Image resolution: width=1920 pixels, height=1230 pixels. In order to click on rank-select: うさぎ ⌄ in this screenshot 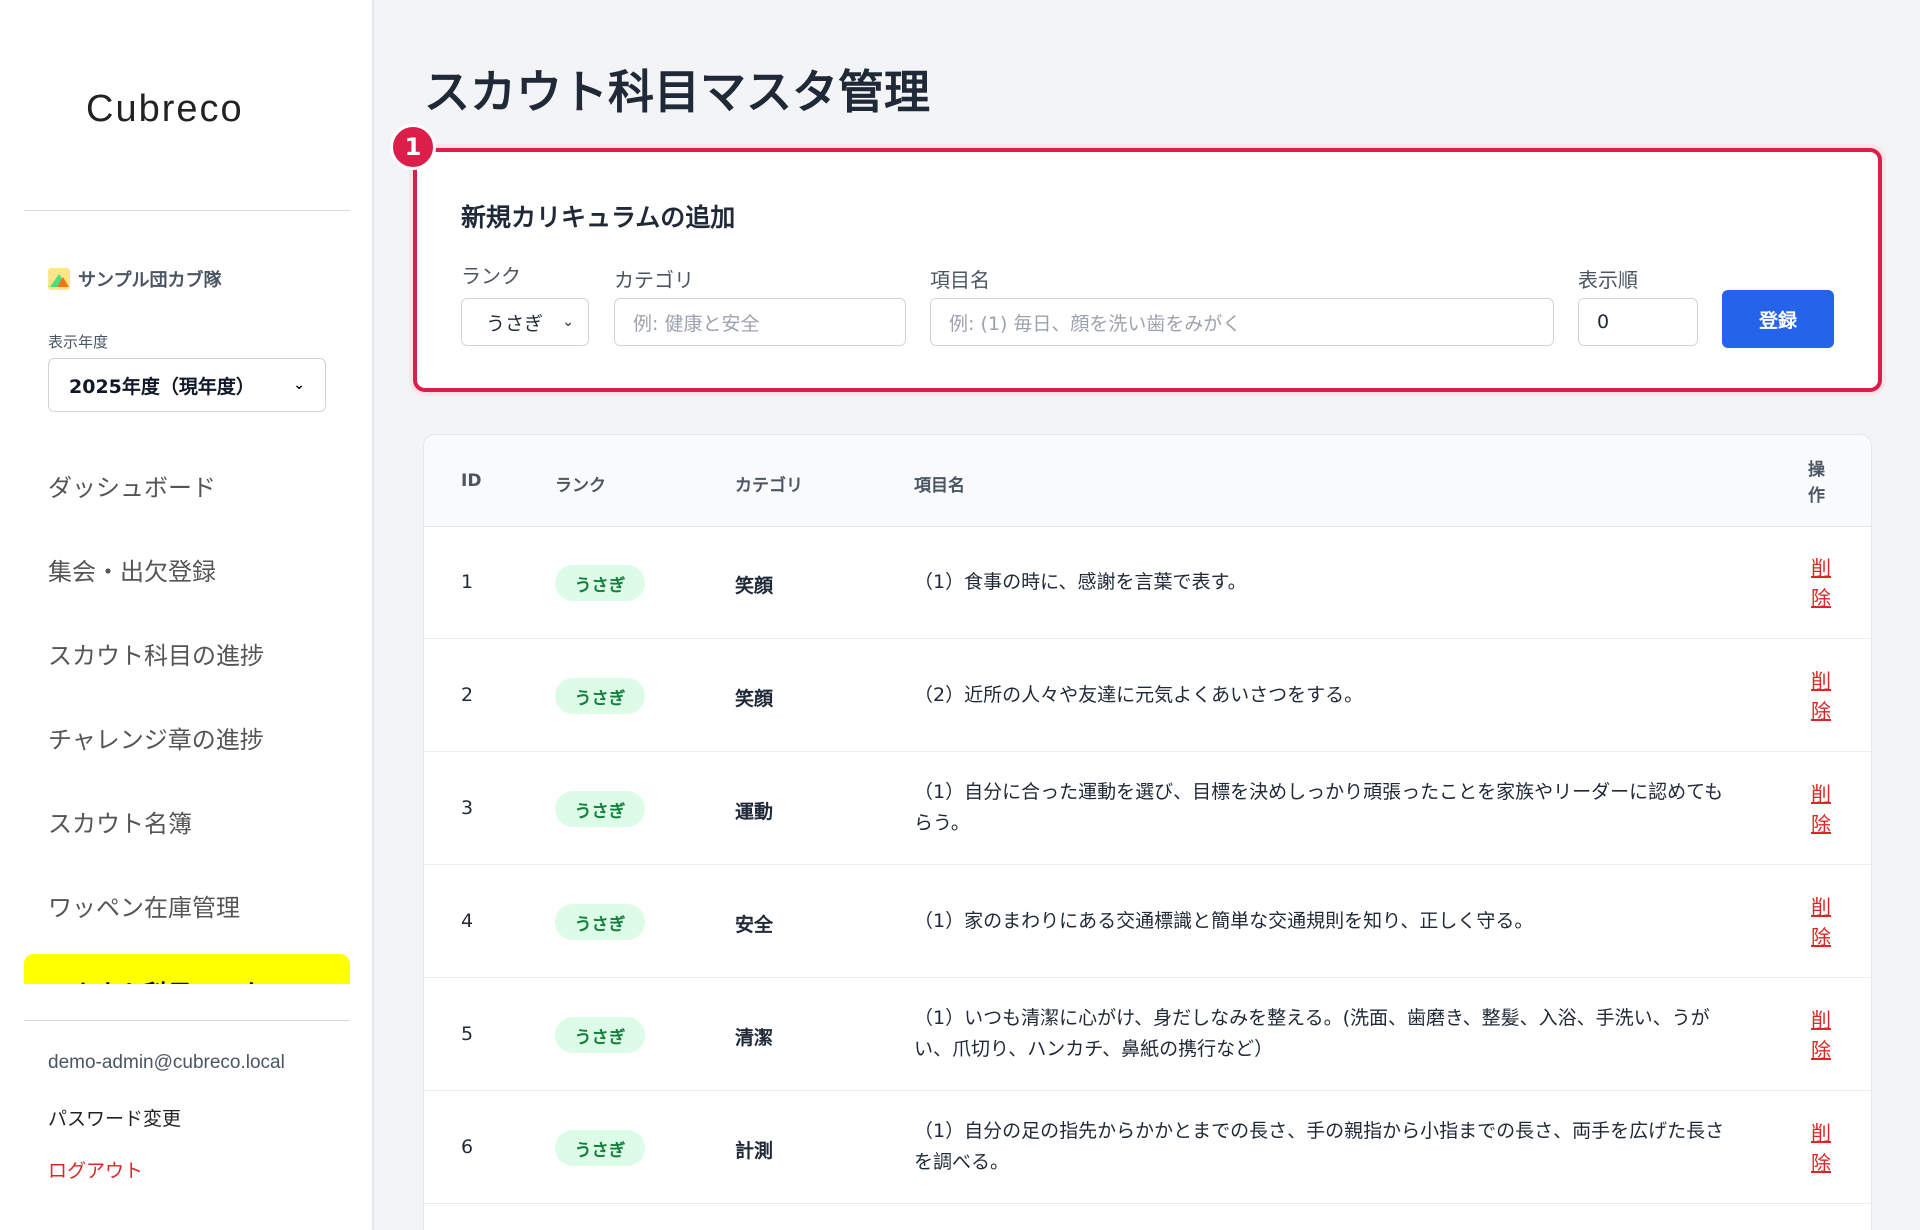, I will do `click(525, 322)`.